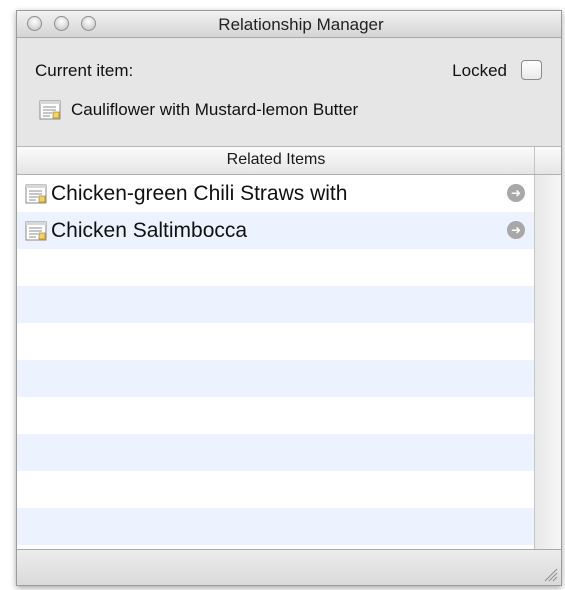 This screenshot has height=590, width=565. I want to click on window-title: Relationship Manager, so click(301, 24).